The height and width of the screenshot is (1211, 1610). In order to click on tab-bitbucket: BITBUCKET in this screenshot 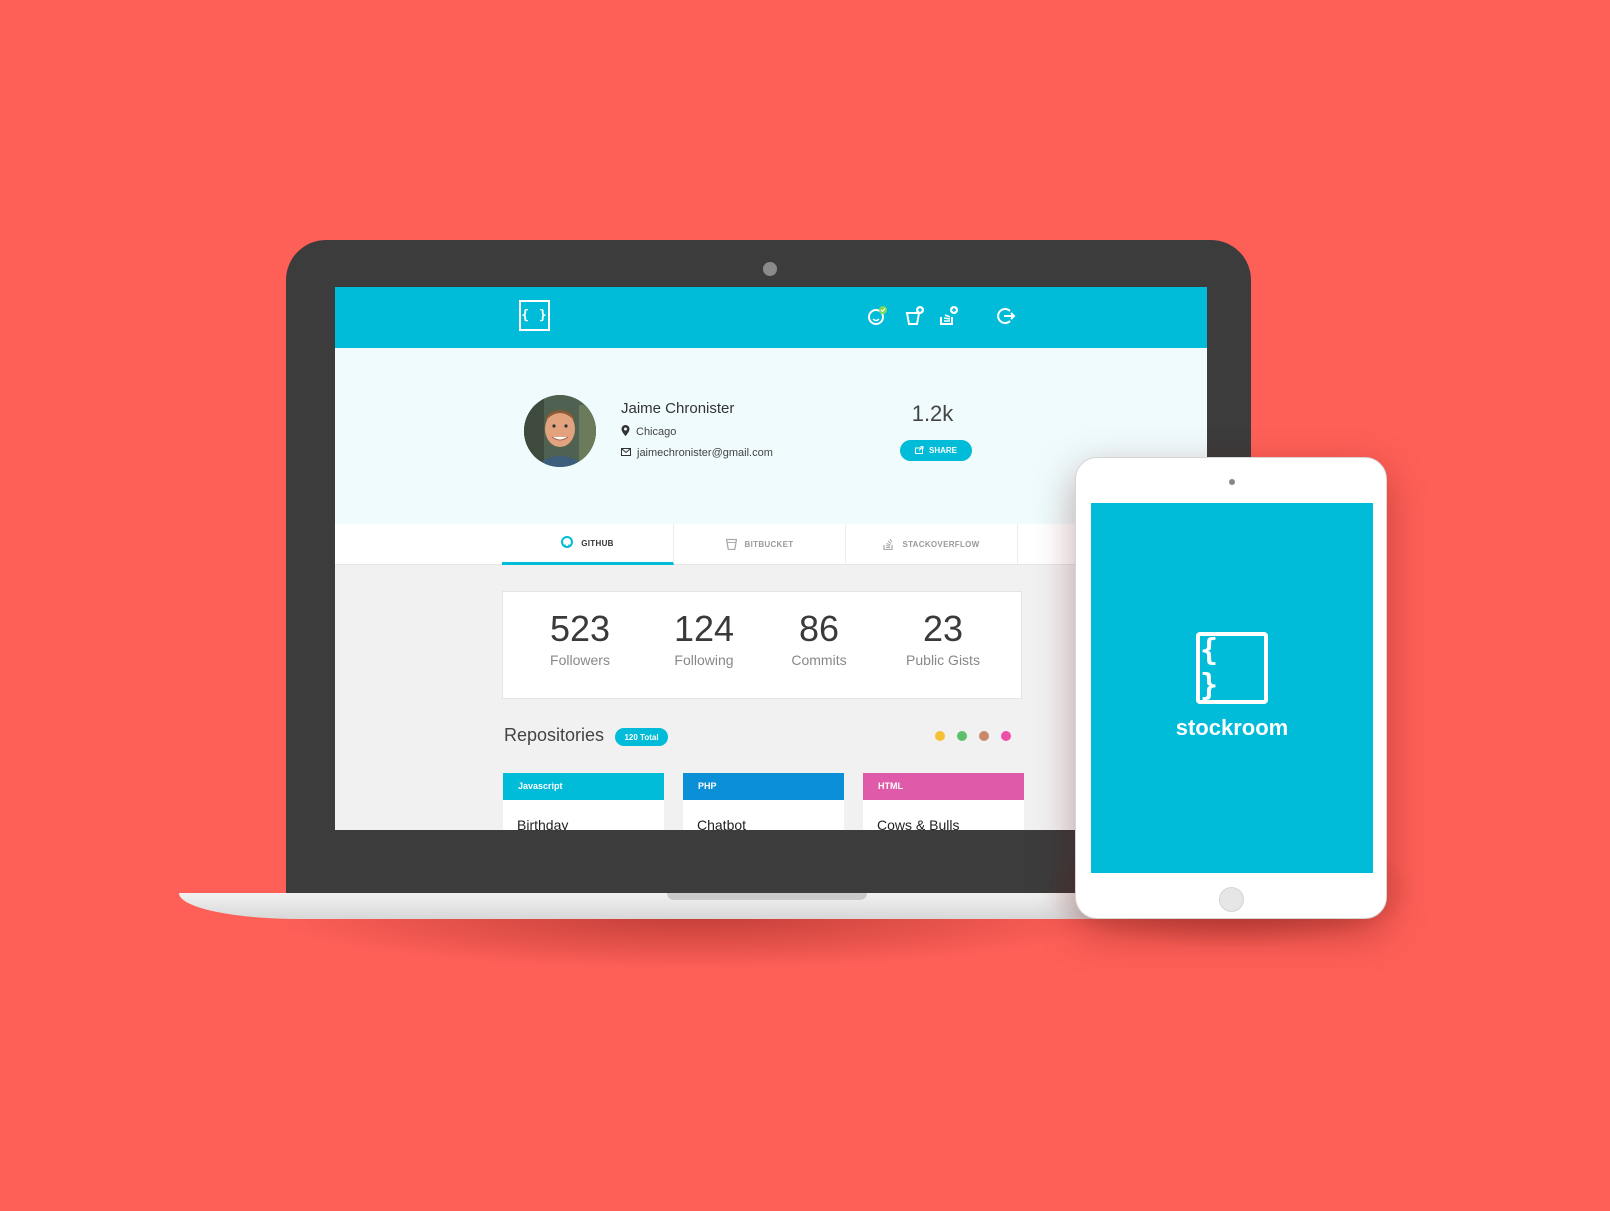, I will do `click(760, 544)`.